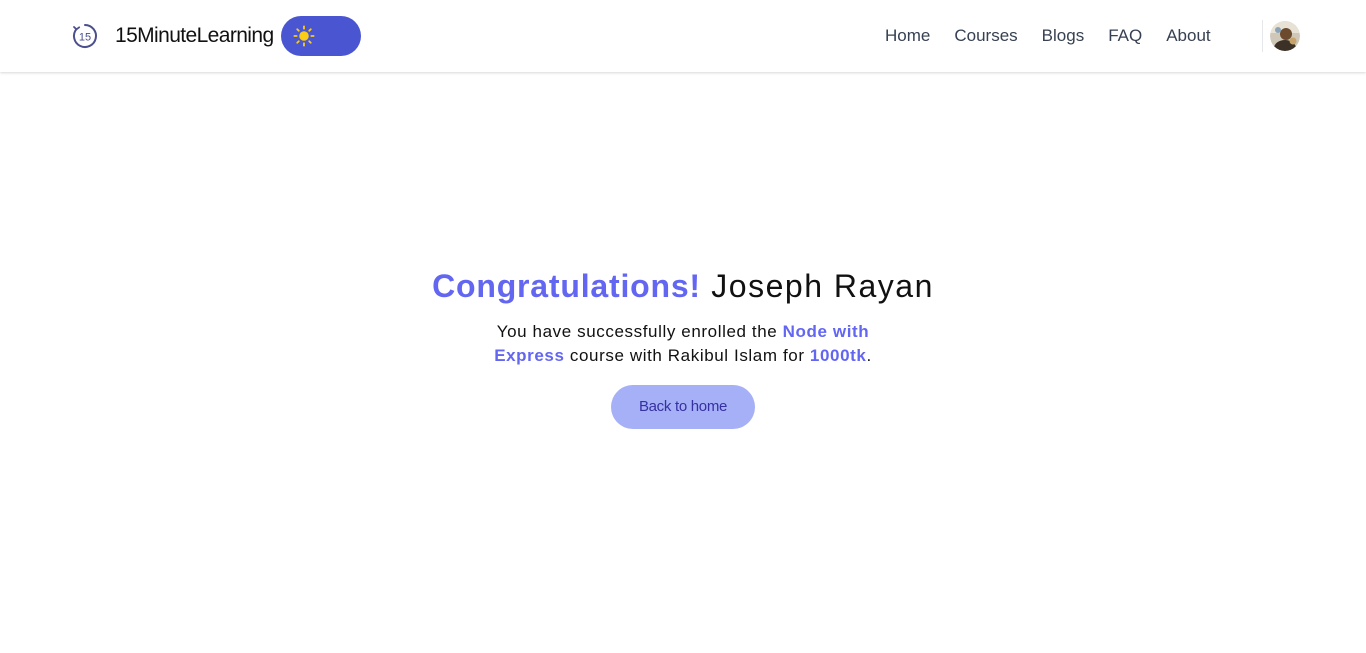 The width and height of the screenshot is (1366, 653). What do you see at coordinates (320, 36) in the screenshot?
I see `theme-toggle-button` at bounding box center [320, 36].